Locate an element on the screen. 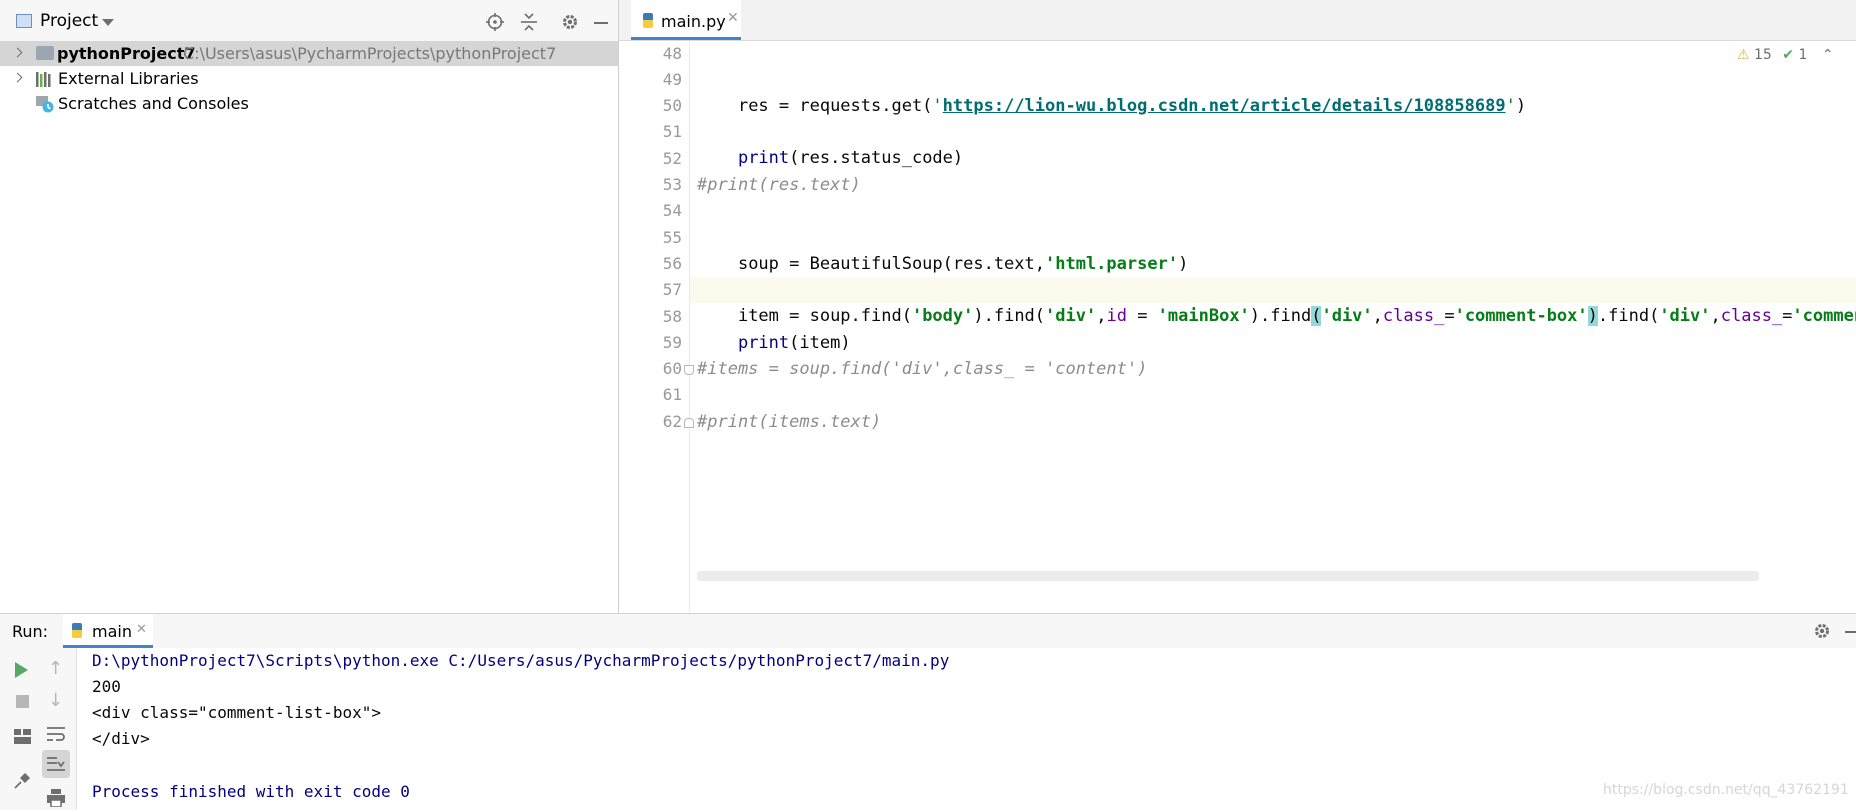  console-output-line: </div> is located at coordinates (121, 738).